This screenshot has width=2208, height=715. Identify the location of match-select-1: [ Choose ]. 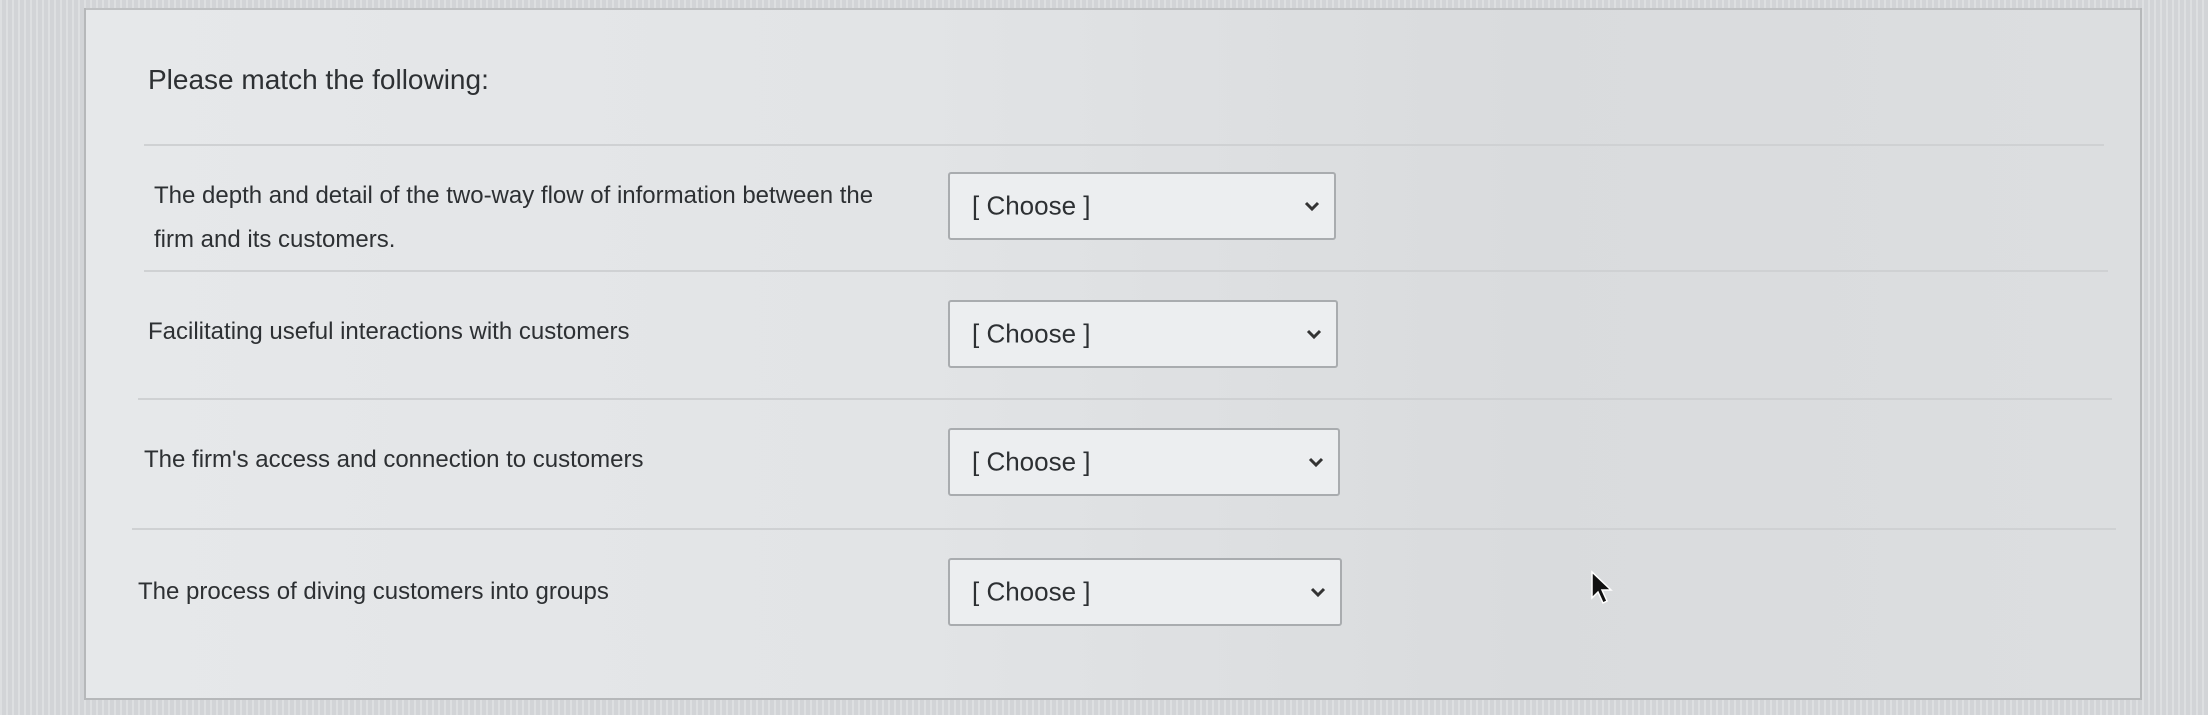
(1142, 206).